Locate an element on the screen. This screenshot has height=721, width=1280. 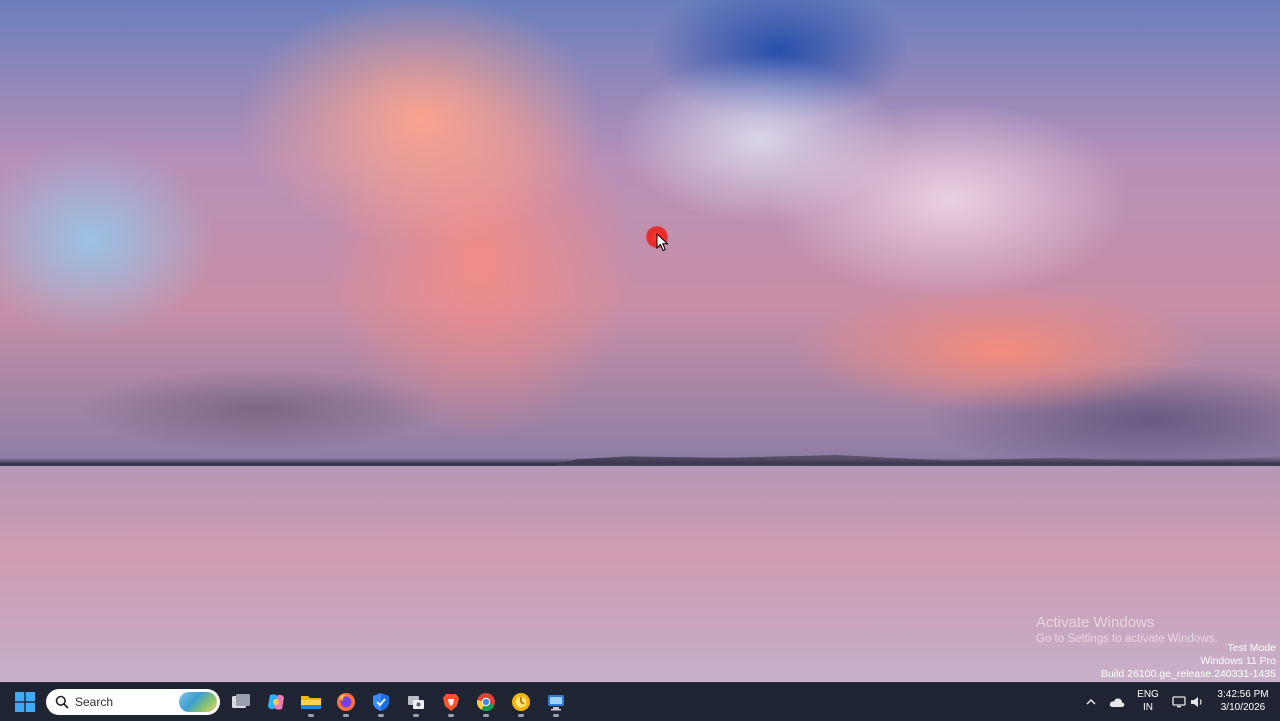
windows-logo-icon is located at coordinates (25, 702).